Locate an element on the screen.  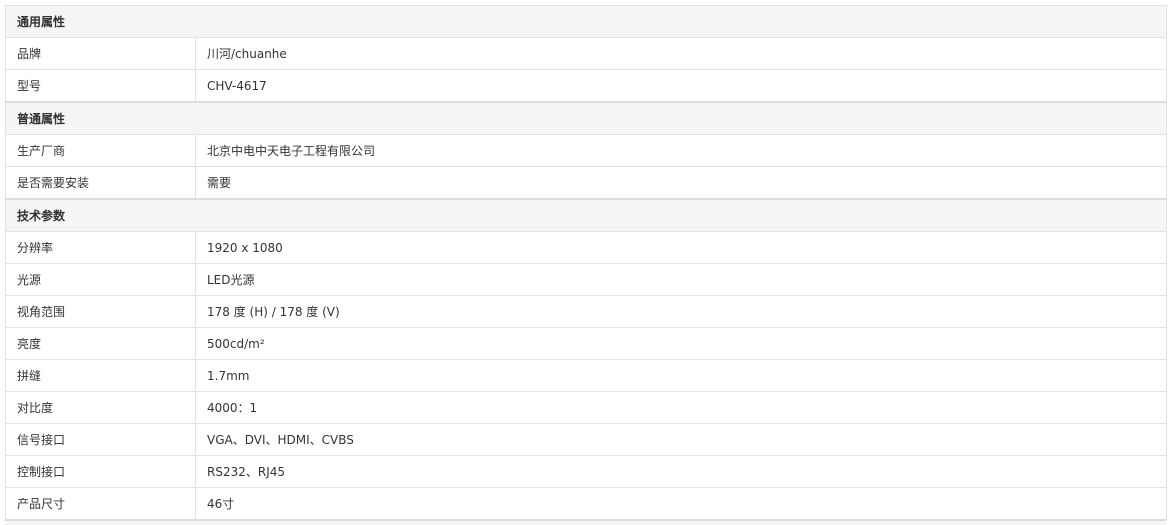
spec-value: 需要 is located at coordinates (681, 183).